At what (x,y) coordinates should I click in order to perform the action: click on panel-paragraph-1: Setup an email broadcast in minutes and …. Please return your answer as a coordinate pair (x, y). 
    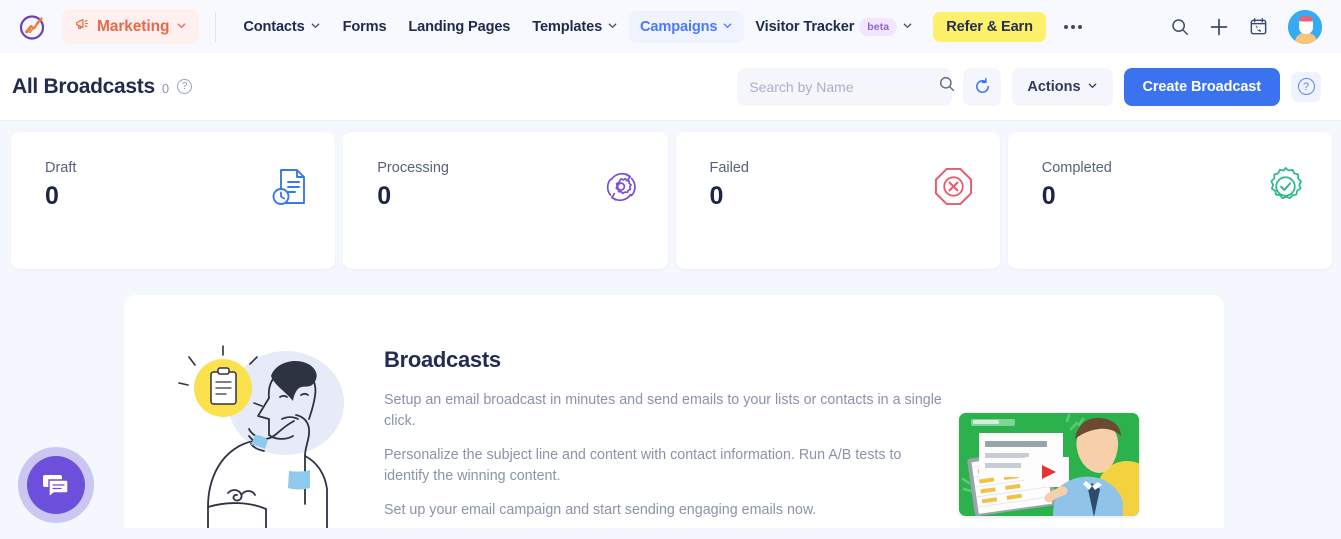
    Looking at the image, I should click on (663, 410).